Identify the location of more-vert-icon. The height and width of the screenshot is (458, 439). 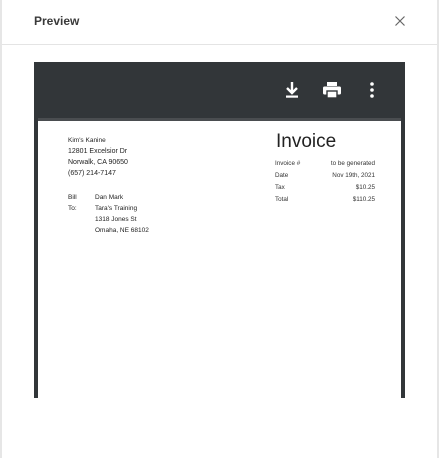
(372, 90).